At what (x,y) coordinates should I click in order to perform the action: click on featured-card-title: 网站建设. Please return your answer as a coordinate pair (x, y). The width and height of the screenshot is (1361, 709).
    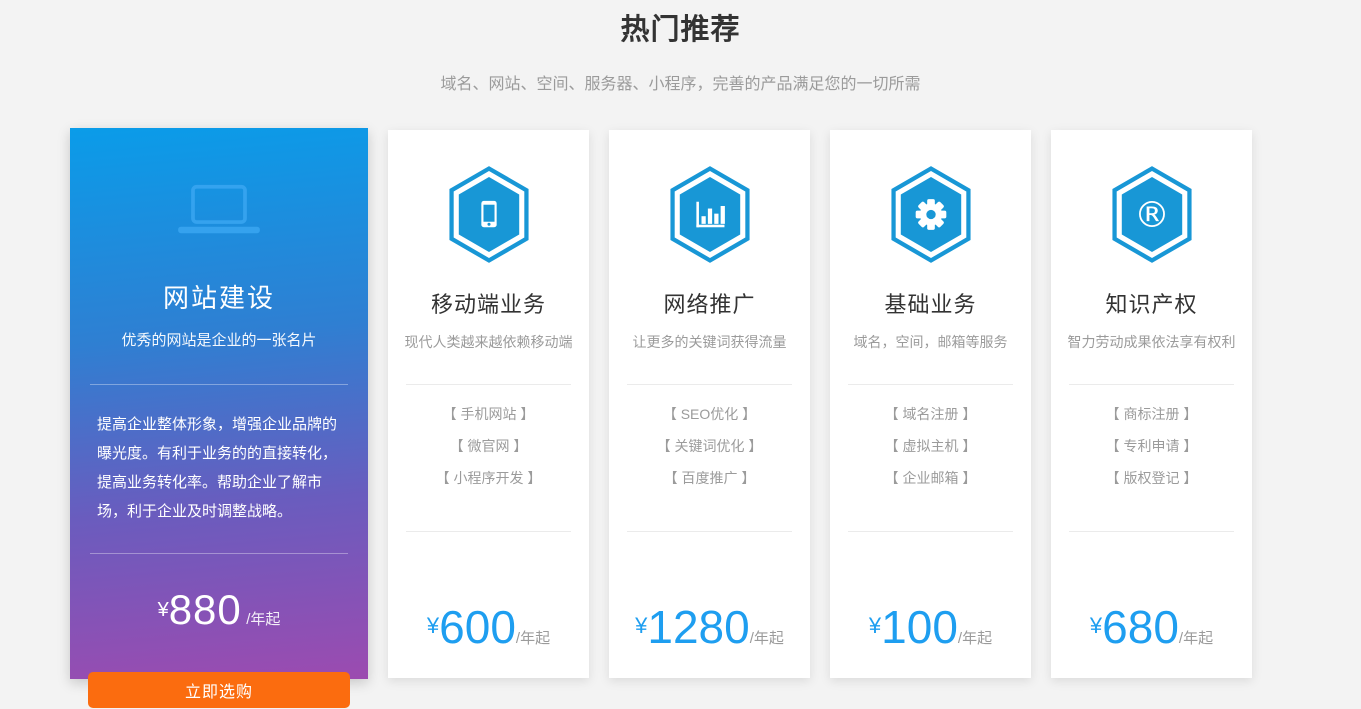
    Looking at the image, I should click on (218, 298).